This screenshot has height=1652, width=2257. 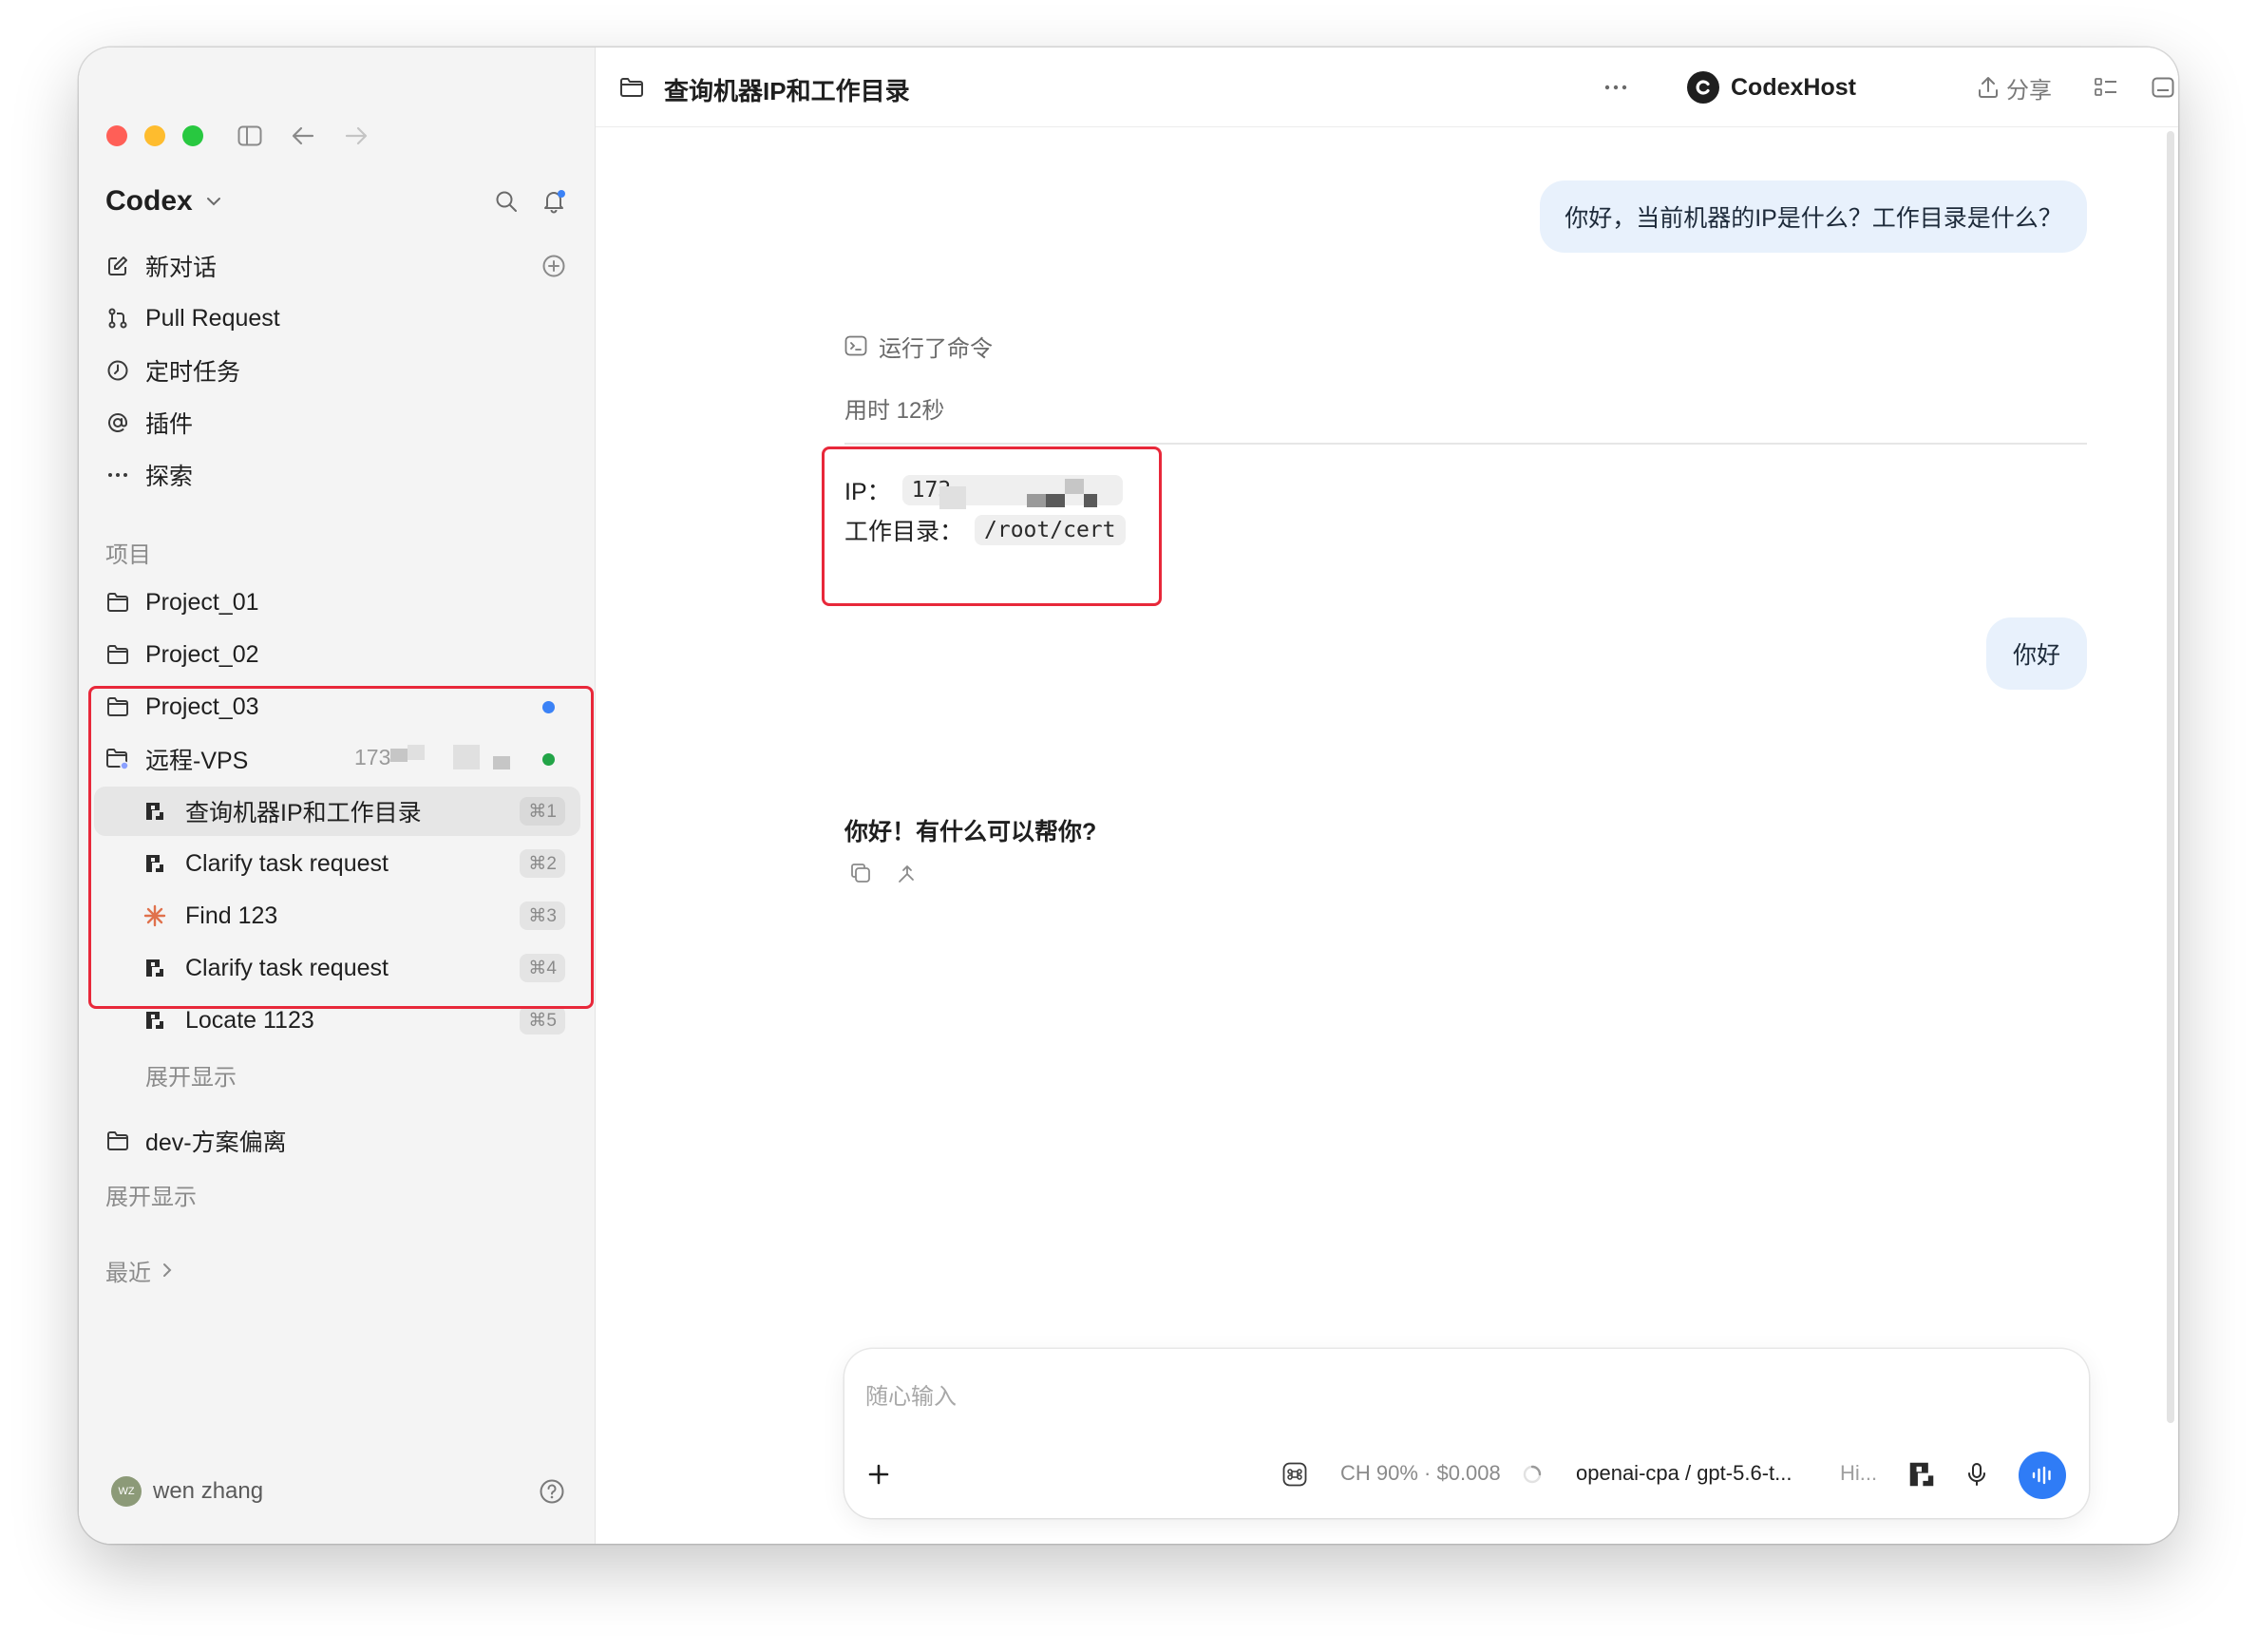 I want to click on chevron-down-icon, so click(x=213, y=202).